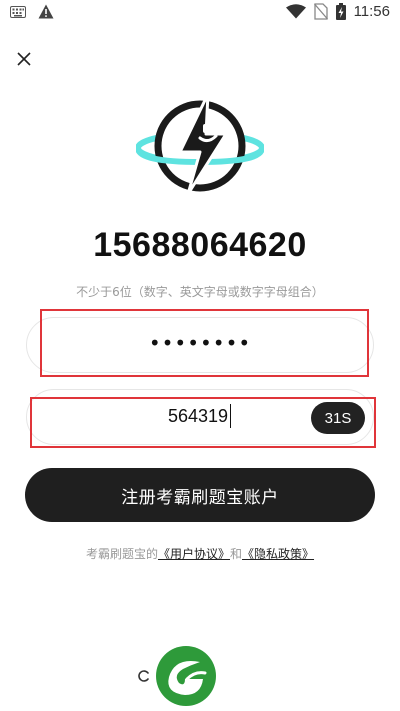 This screenshot has height=711, width=400. What do you see at coordinates (186, 676) in the screenshot?
I see `leaf-logo` at bounding box center [186, 676].